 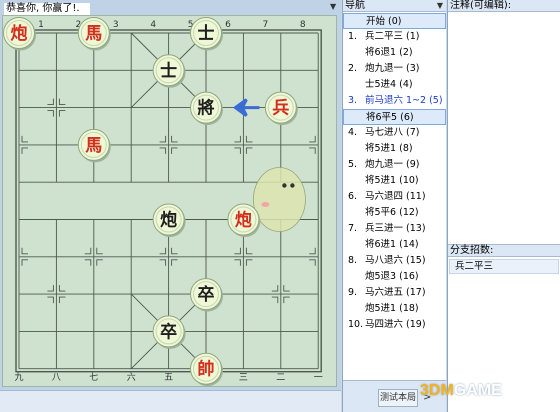 I want to click on move-text: 马六进五 (17), so click(x=395, y=292).